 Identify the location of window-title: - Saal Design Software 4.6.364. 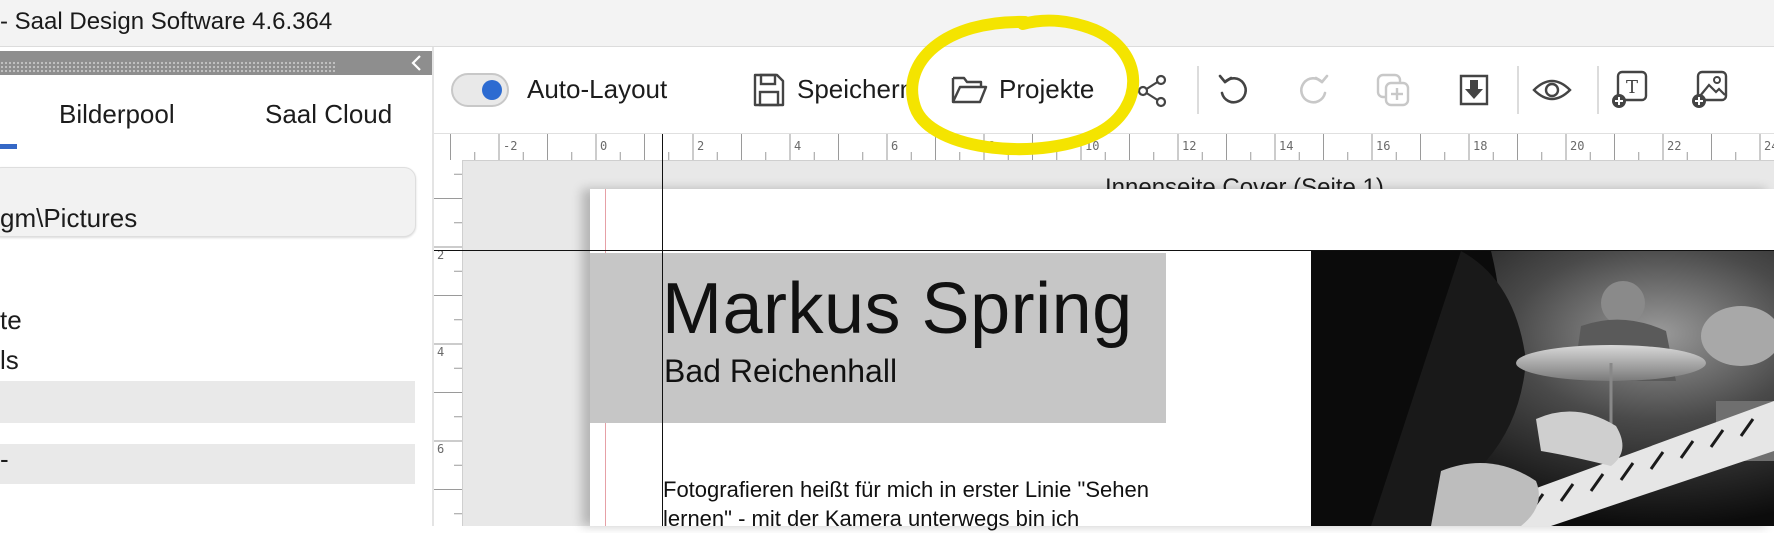
(166, 21).